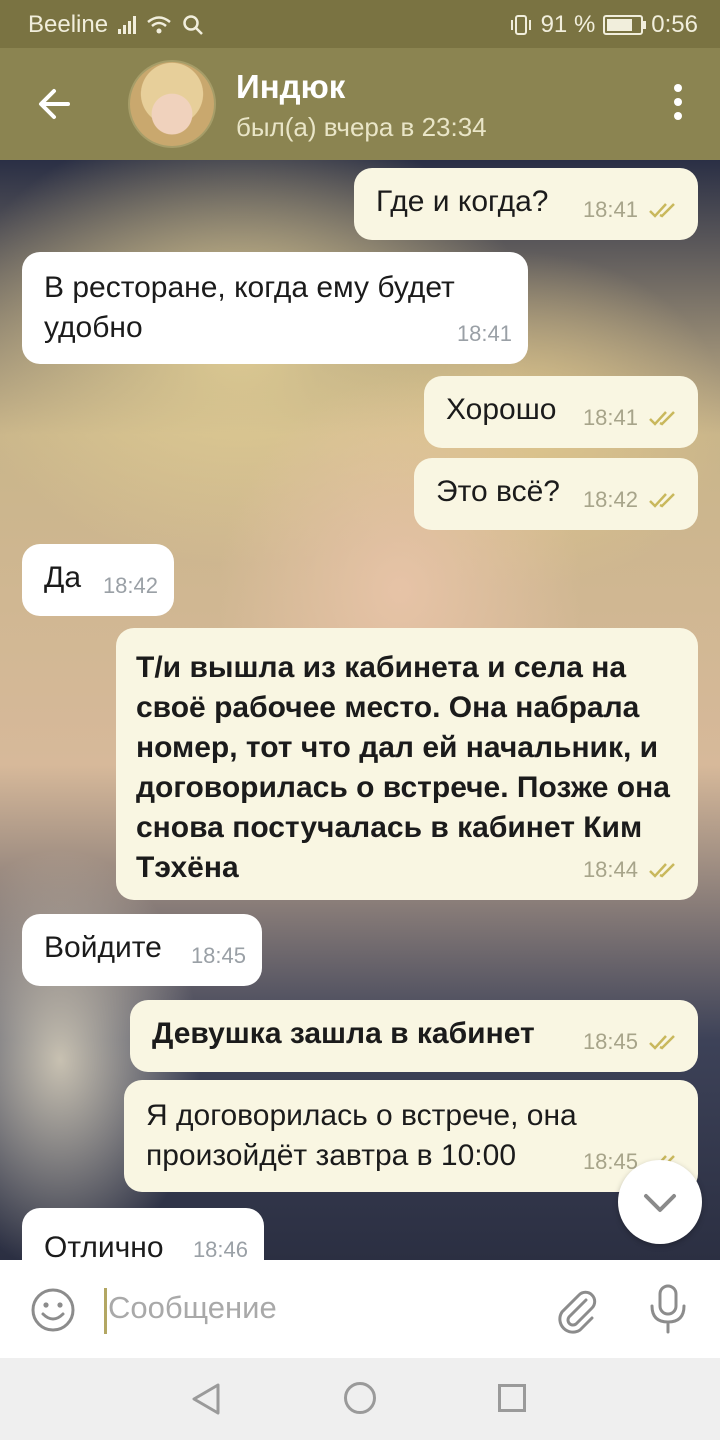 Image resolution: width=720 pixels, height=1440 pixels. I want to click on vibrate-icon, so click(520, 25).